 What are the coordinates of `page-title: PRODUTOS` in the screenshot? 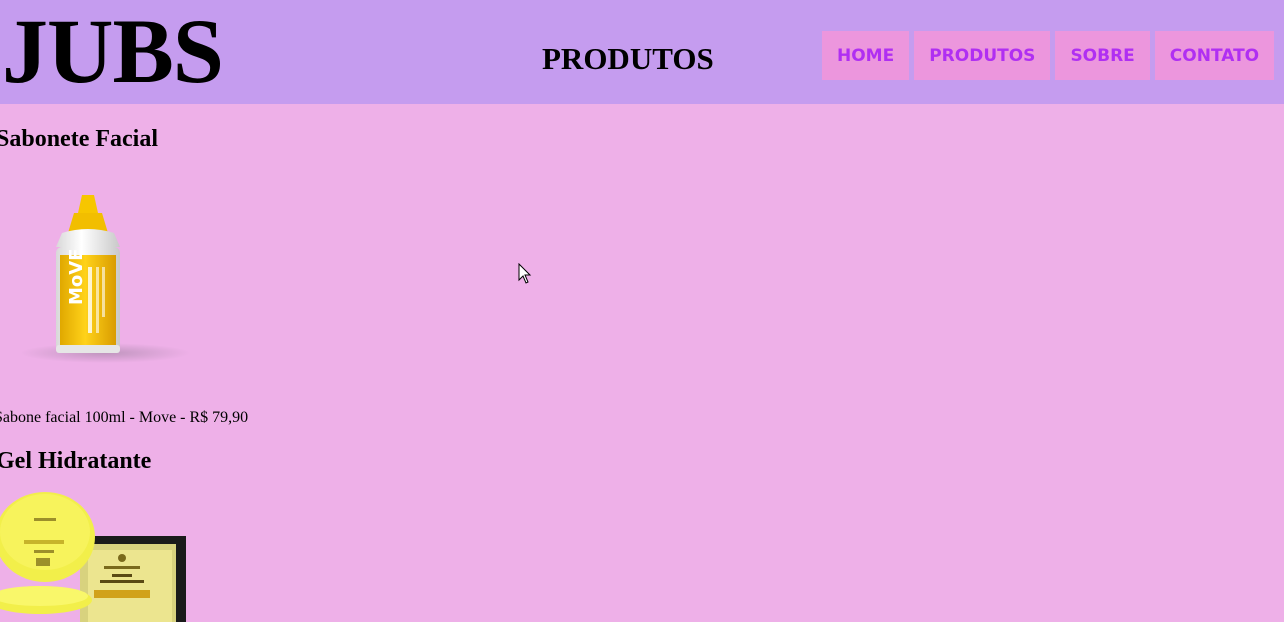 It's located at (628, 58).